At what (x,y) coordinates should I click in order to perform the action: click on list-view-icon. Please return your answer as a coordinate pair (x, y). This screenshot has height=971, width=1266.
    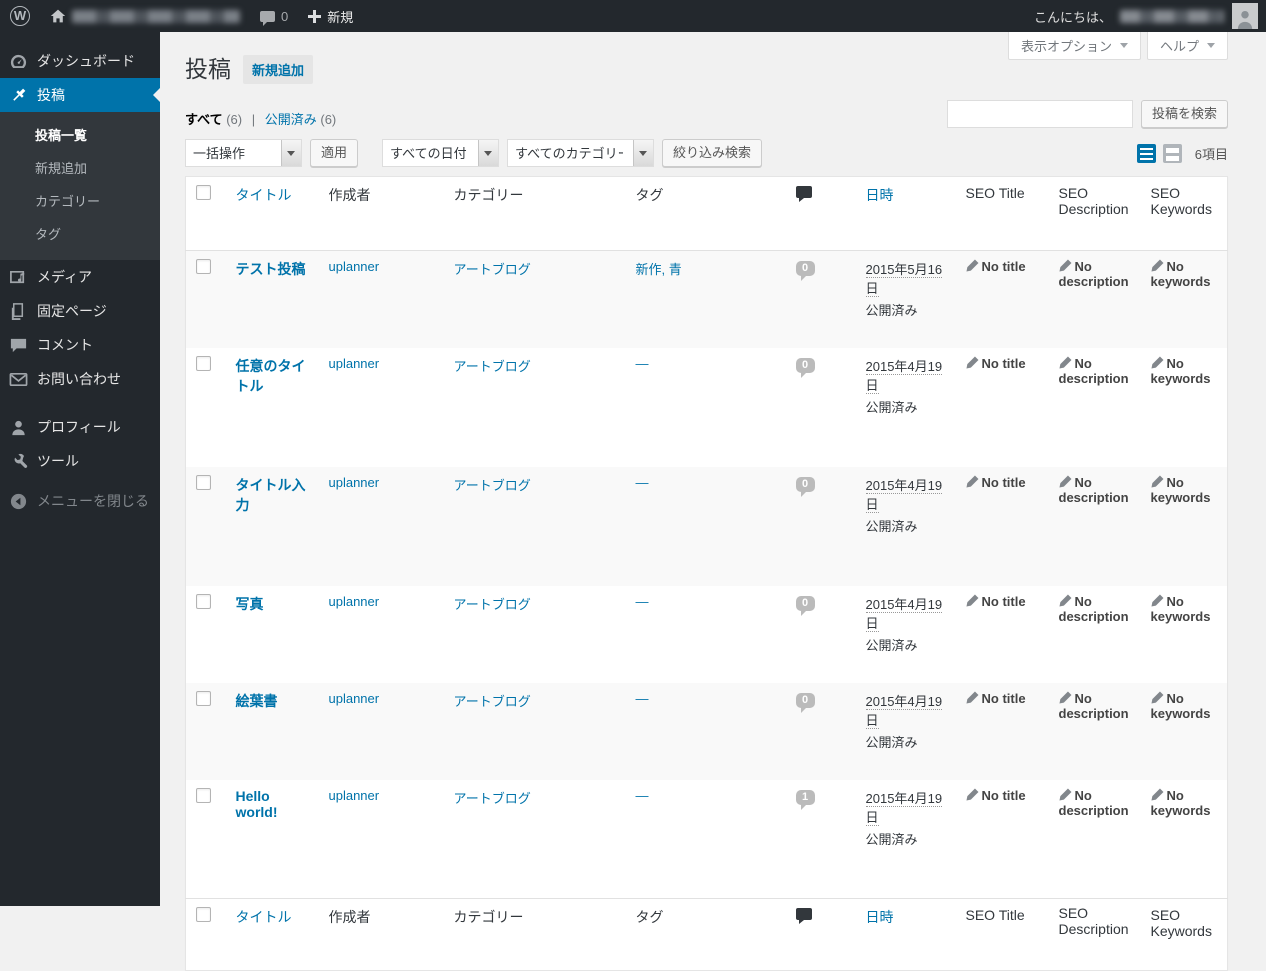
    Looking at the image, I should click on (1146, 153).